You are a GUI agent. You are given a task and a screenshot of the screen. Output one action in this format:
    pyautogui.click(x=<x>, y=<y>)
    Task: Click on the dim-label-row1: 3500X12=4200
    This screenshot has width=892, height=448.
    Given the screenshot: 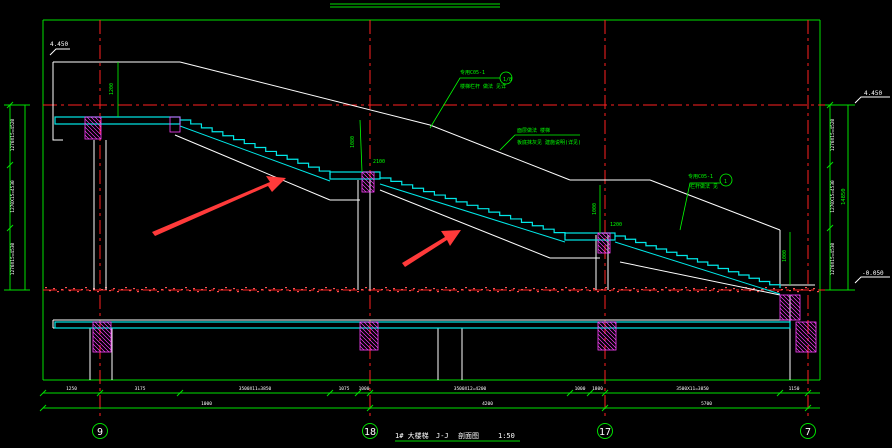 What is the action you would take?
    pyautogui.click(x=470, y=389)
    